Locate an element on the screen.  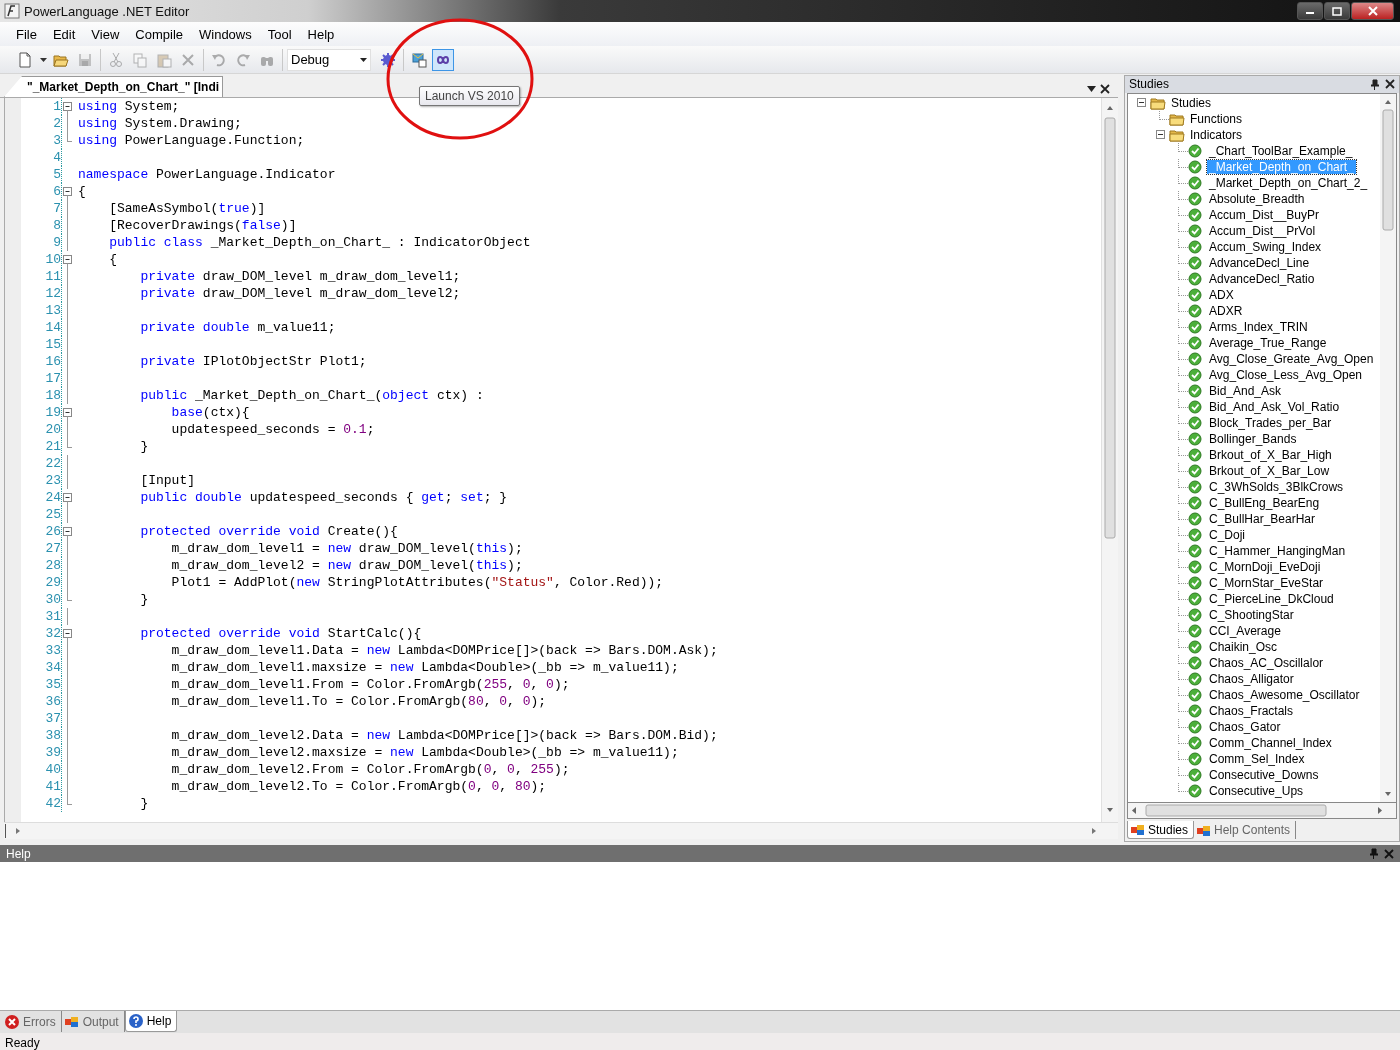
close-button is located at coordinates (1372, 11).